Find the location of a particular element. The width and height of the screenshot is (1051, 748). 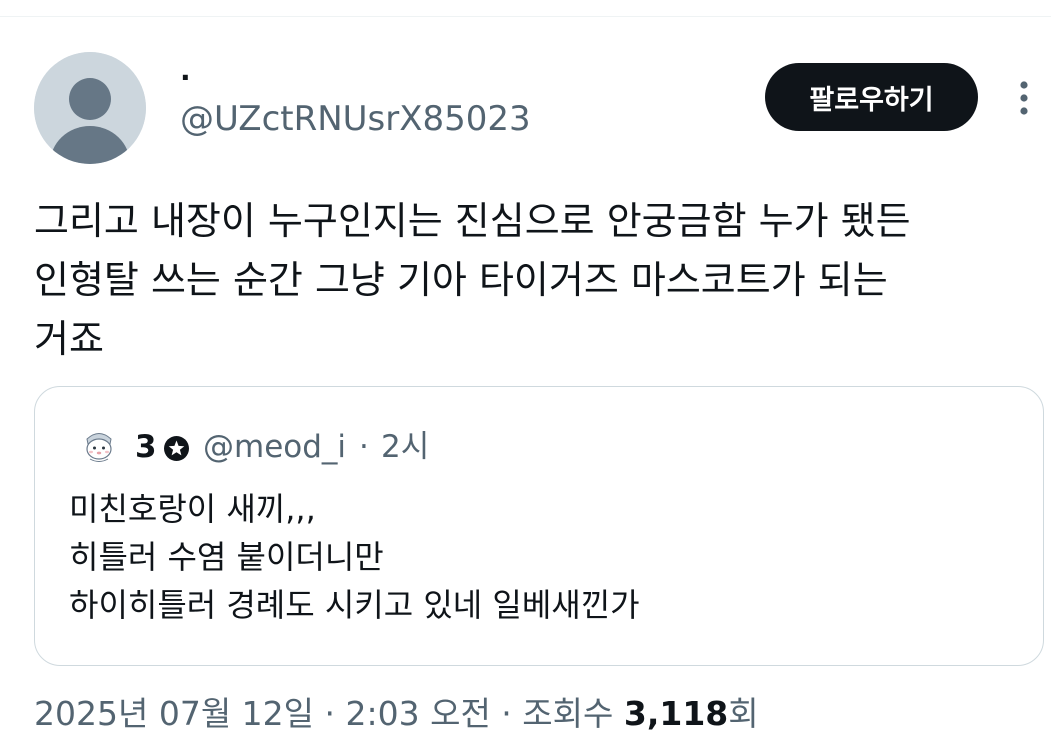

author-handle: @UZctRNUsrX85023 is located at coordinates (355, 119).